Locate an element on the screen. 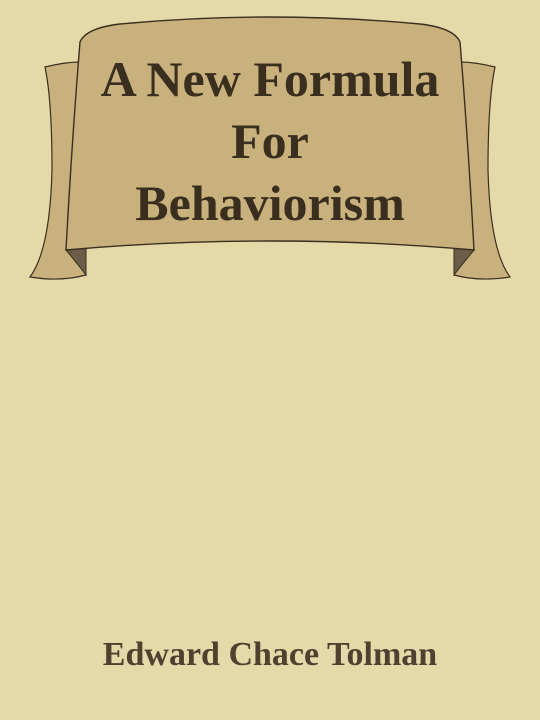 The image size is (540, 720). title-line-1: A New Formula is located at coordinates (270, 79).